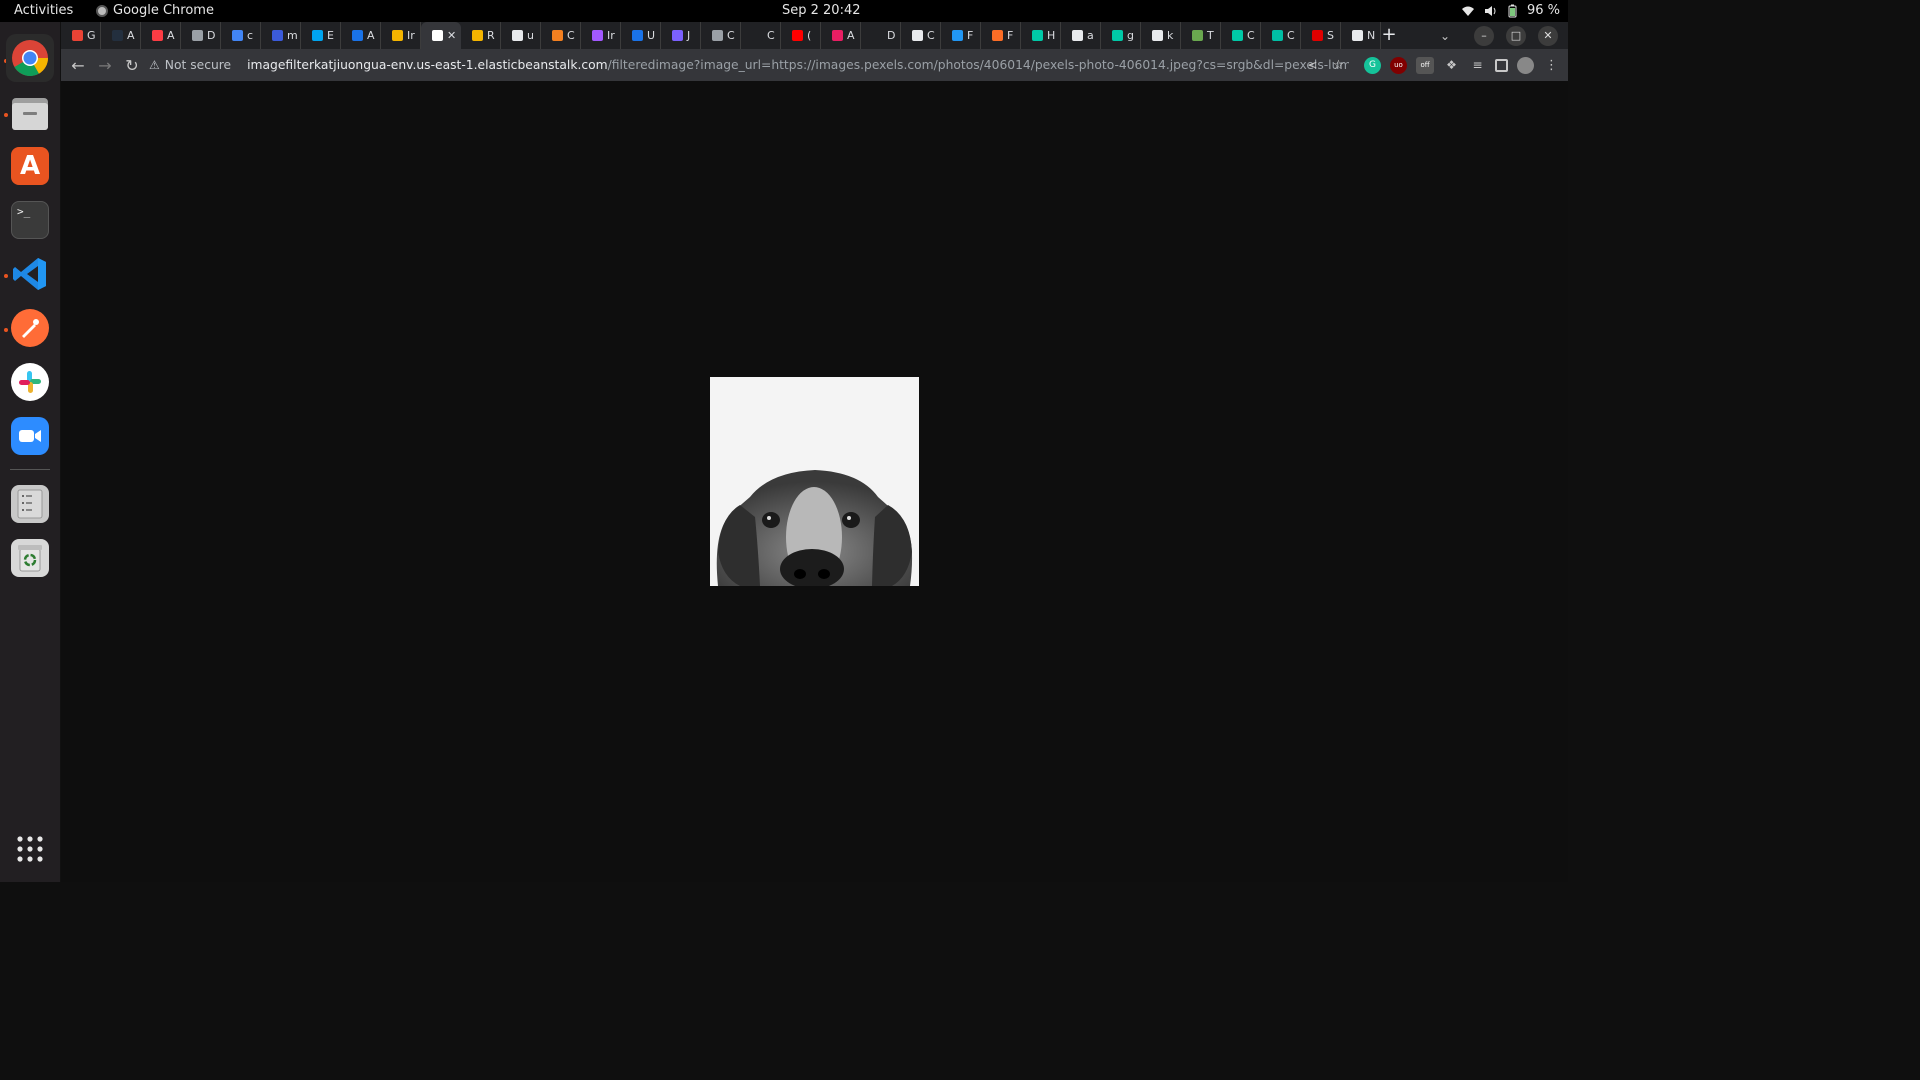  I want to click on dog-photo-illustration, so click(814, 481).